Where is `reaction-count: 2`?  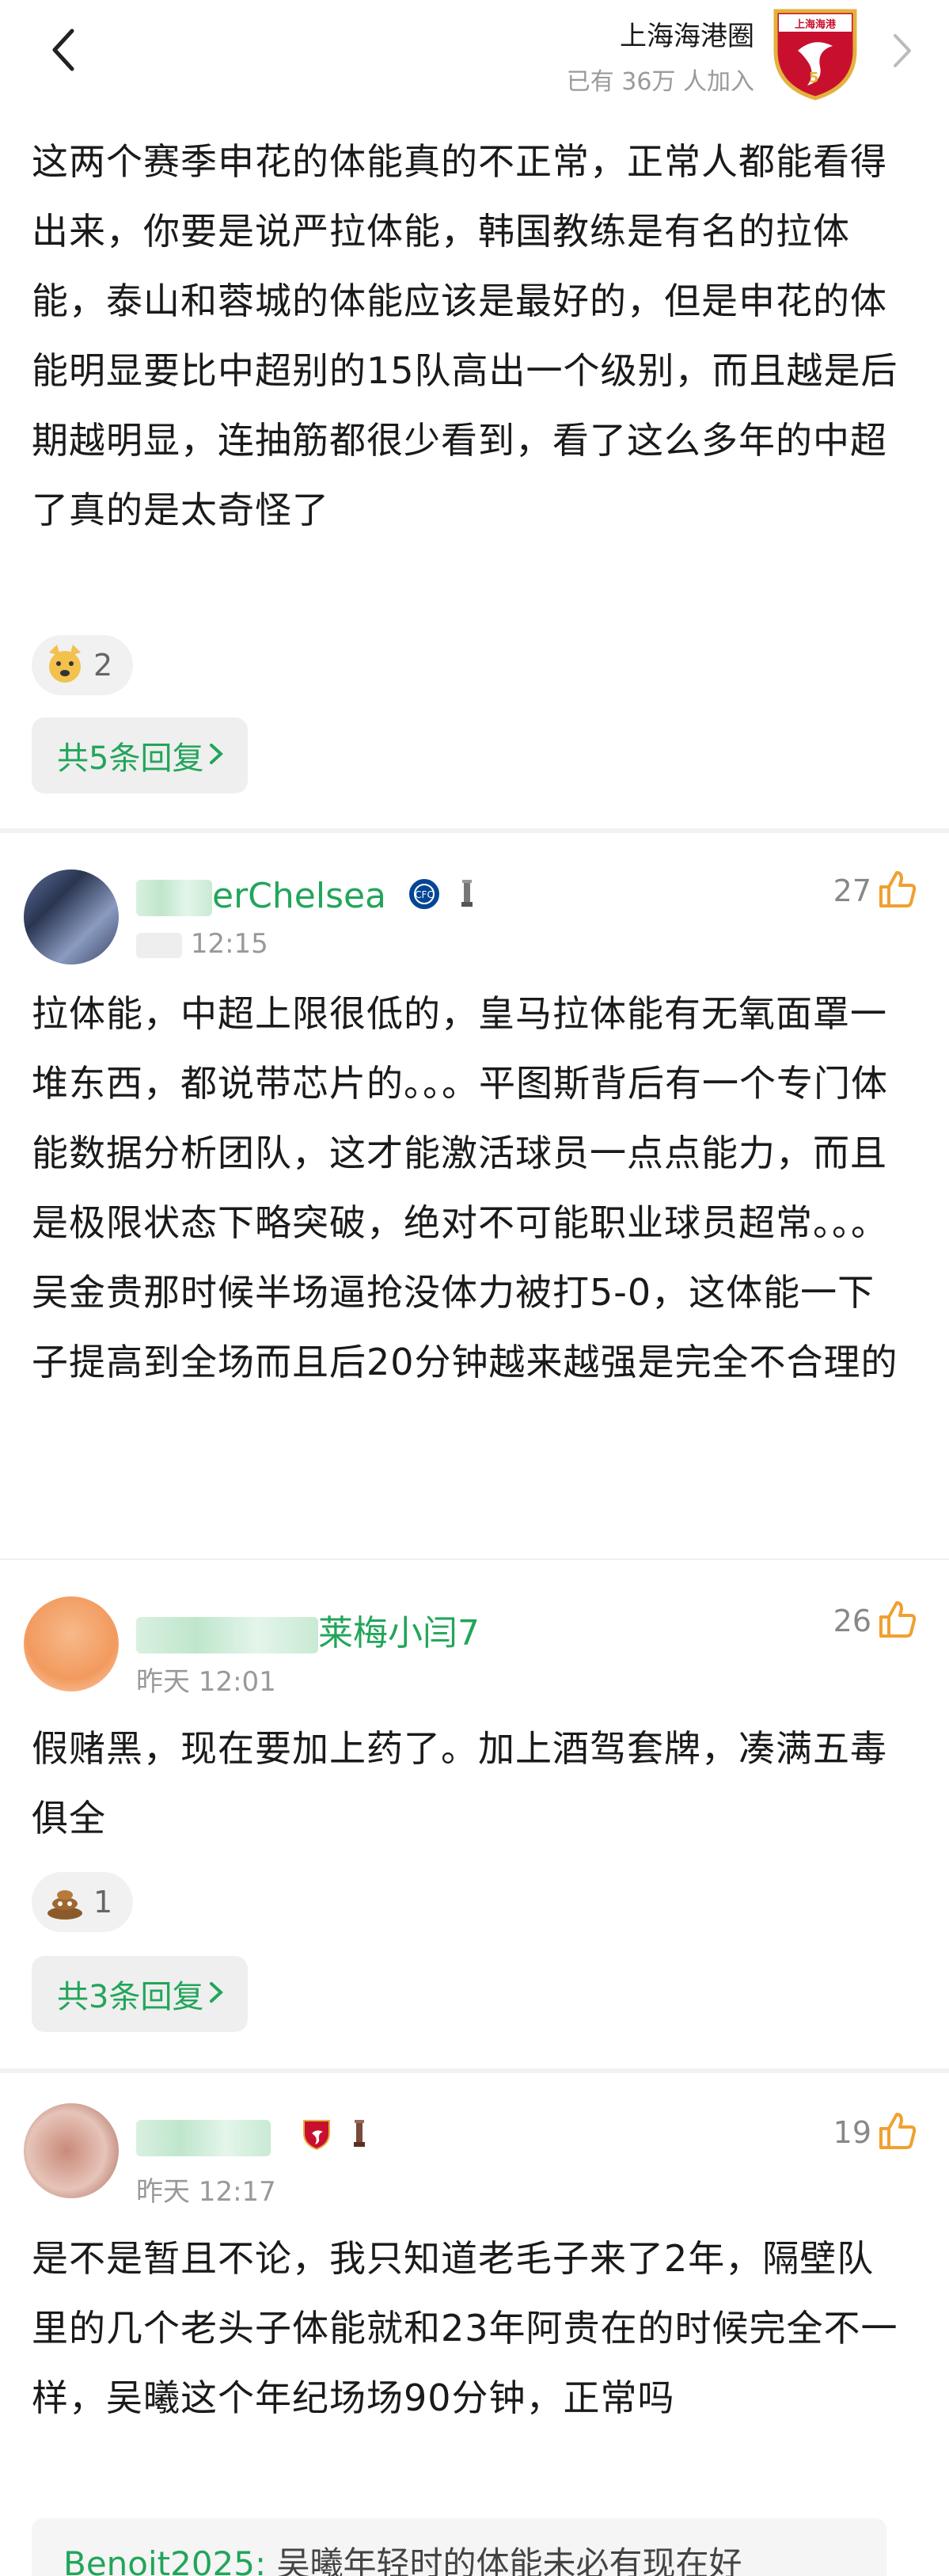 reaction-count: 2 is located at coordinates (103, 665).